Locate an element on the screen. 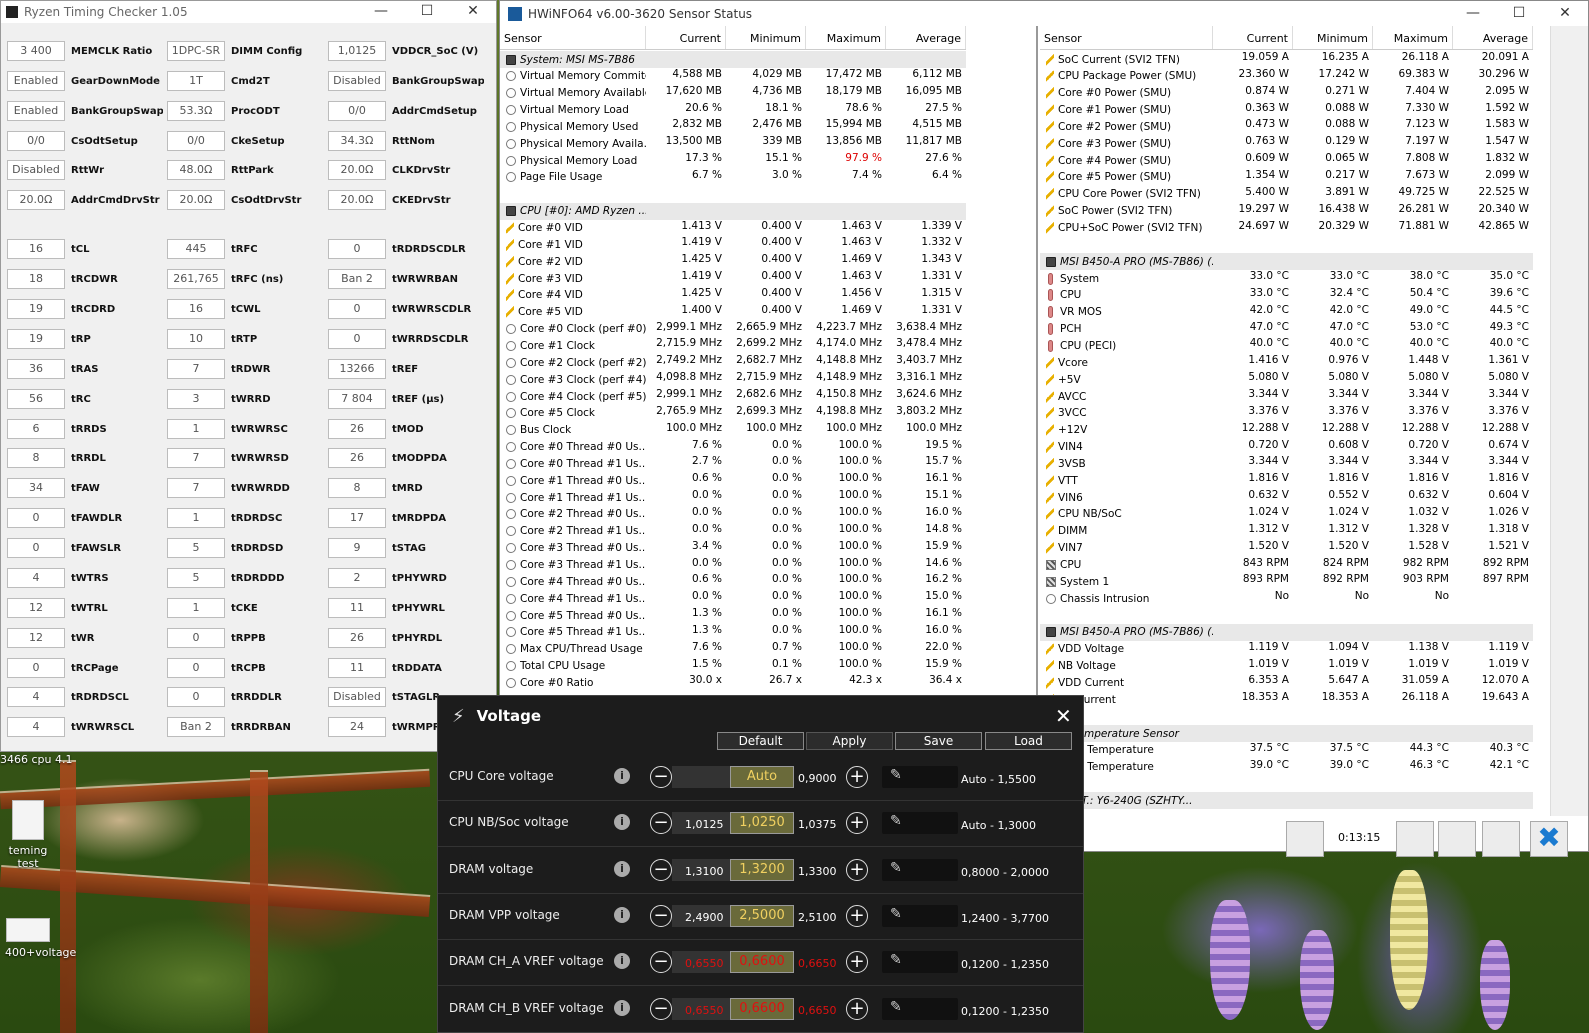  sensor-row: Core #4 VID 1.425 V 0.400 V 1.456 V 1.315 V is located at coordinates (733, 295).